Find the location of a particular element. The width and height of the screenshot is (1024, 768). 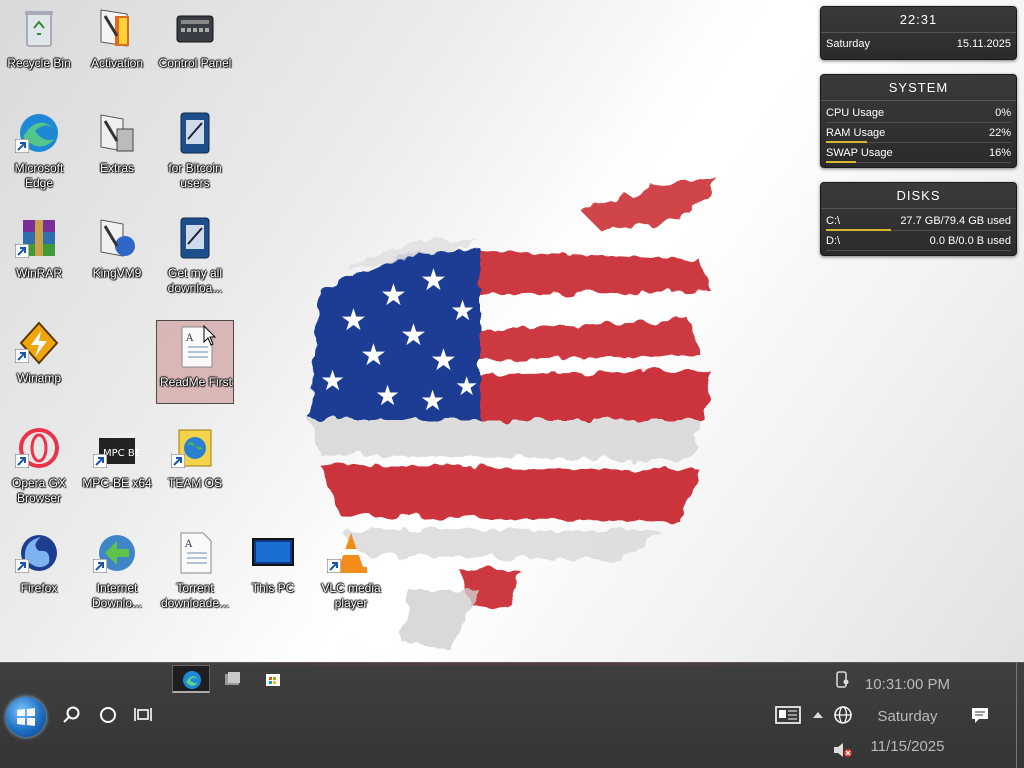

desktop-icon-label: MPC-BE x64 is located at coordinates (117, 483).